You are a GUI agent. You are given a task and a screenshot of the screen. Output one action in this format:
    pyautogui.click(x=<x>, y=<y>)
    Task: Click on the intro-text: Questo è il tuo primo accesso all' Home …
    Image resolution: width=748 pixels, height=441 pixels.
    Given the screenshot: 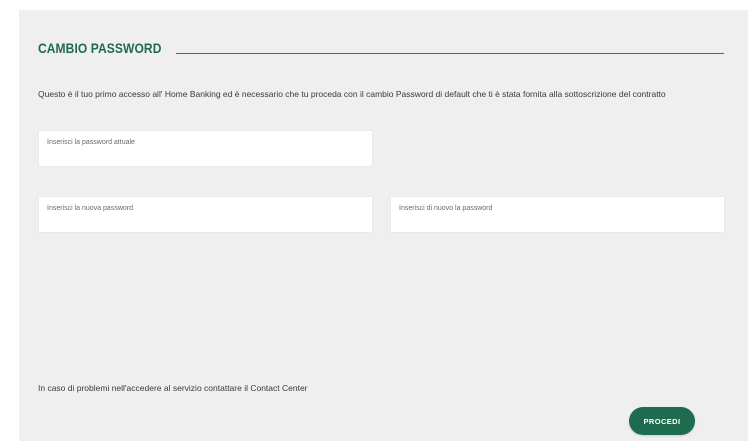 What is the action you would take?
    pyautogui.click(x=352, y=94)
    